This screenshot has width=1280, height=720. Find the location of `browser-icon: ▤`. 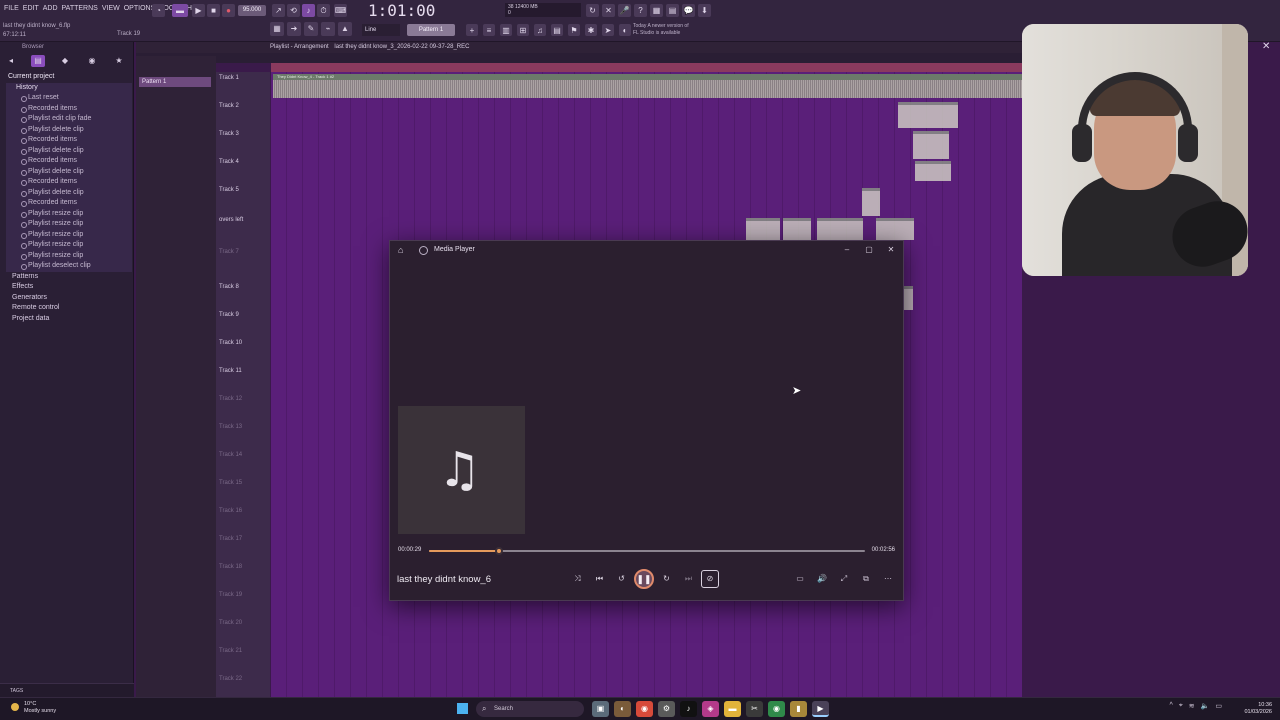

browser-icon: ▤ is located at coordinates (557, 30).